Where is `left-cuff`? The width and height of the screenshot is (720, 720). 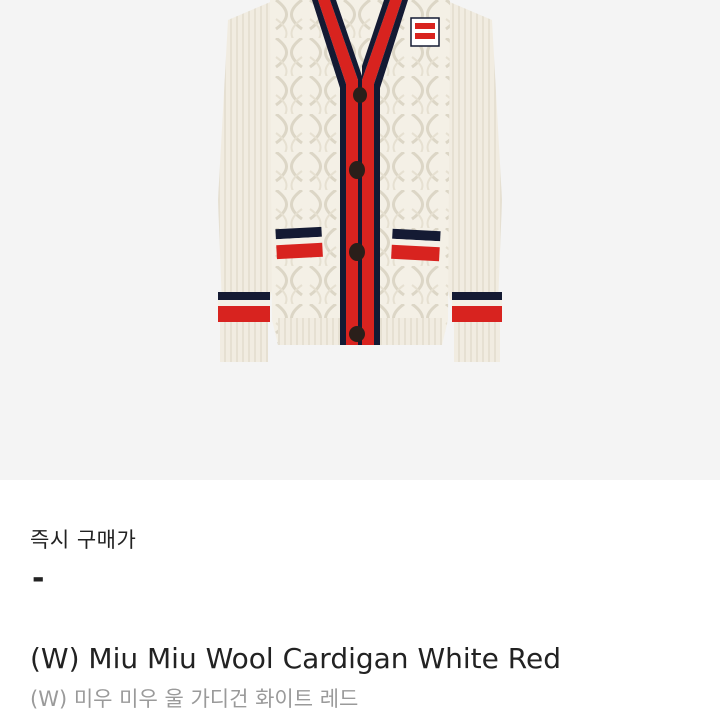
left-cuff is located at coordinates (244, 327).